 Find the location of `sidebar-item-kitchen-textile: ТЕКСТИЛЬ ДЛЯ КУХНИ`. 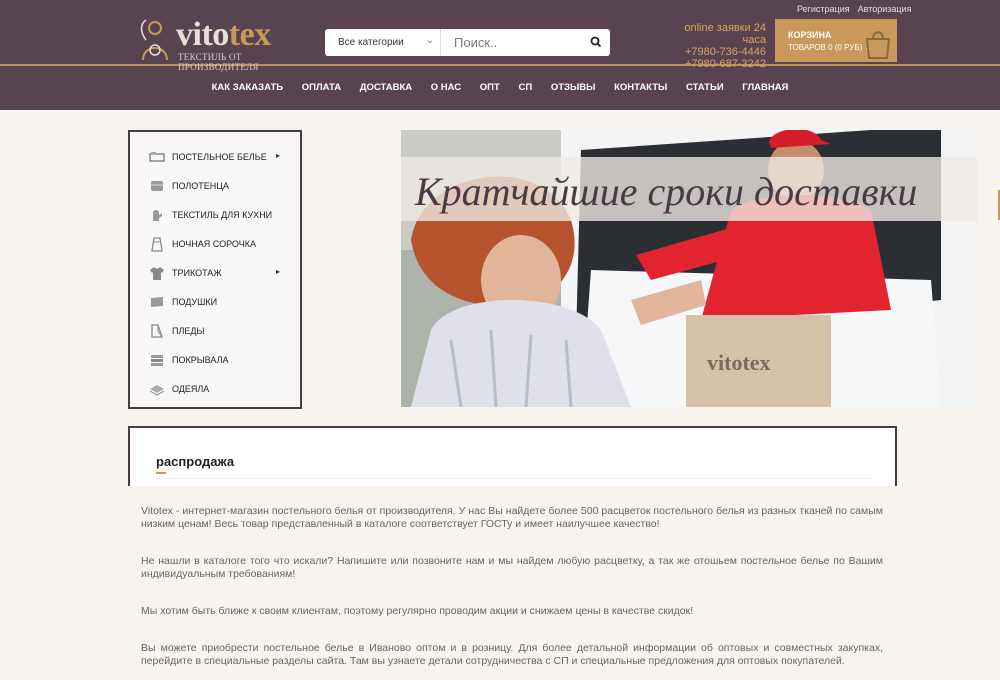

sidebar-item-kitchen-textile: ТЕКСТИЛЬ ДЛЯ КУХНИ is located at coordinates (215, 215).